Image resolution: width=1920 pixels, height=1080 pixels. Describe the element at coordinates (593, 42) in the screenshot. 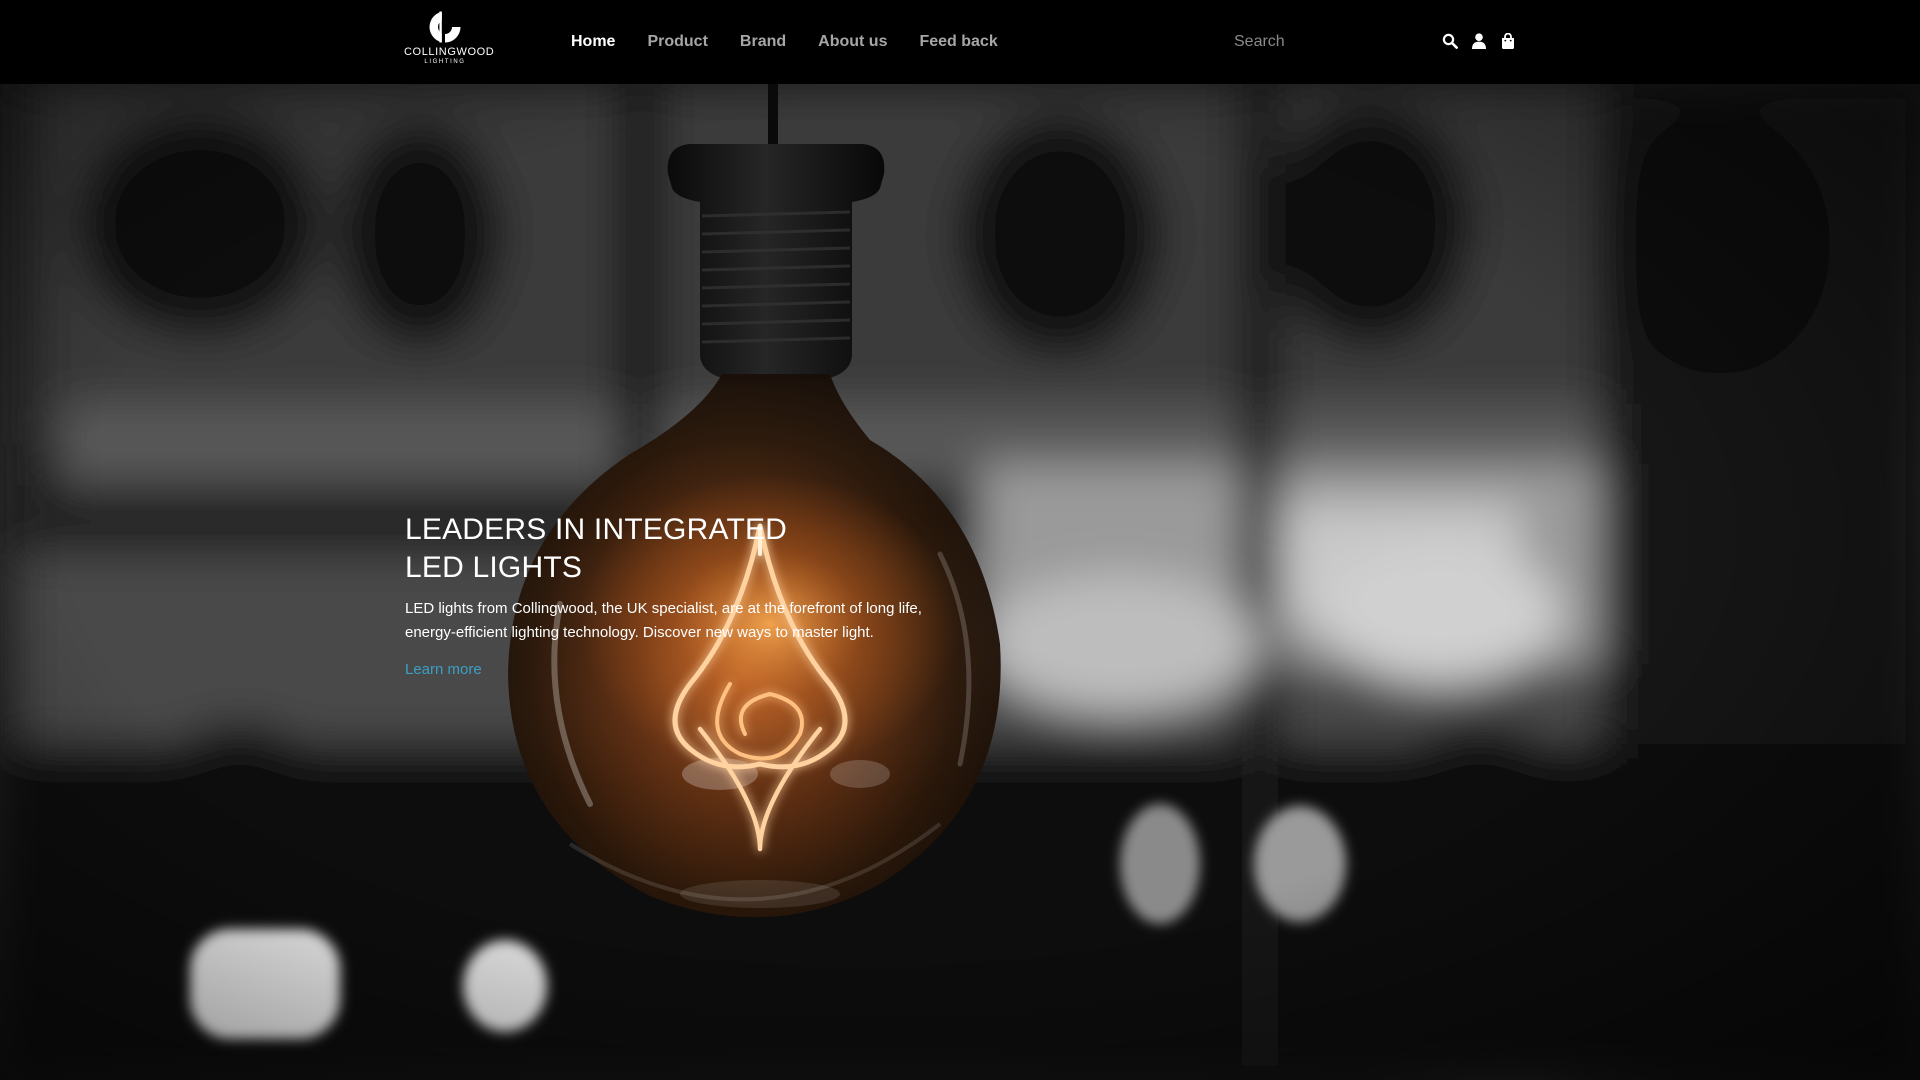

I see `nav-item-home: Home` at that location.